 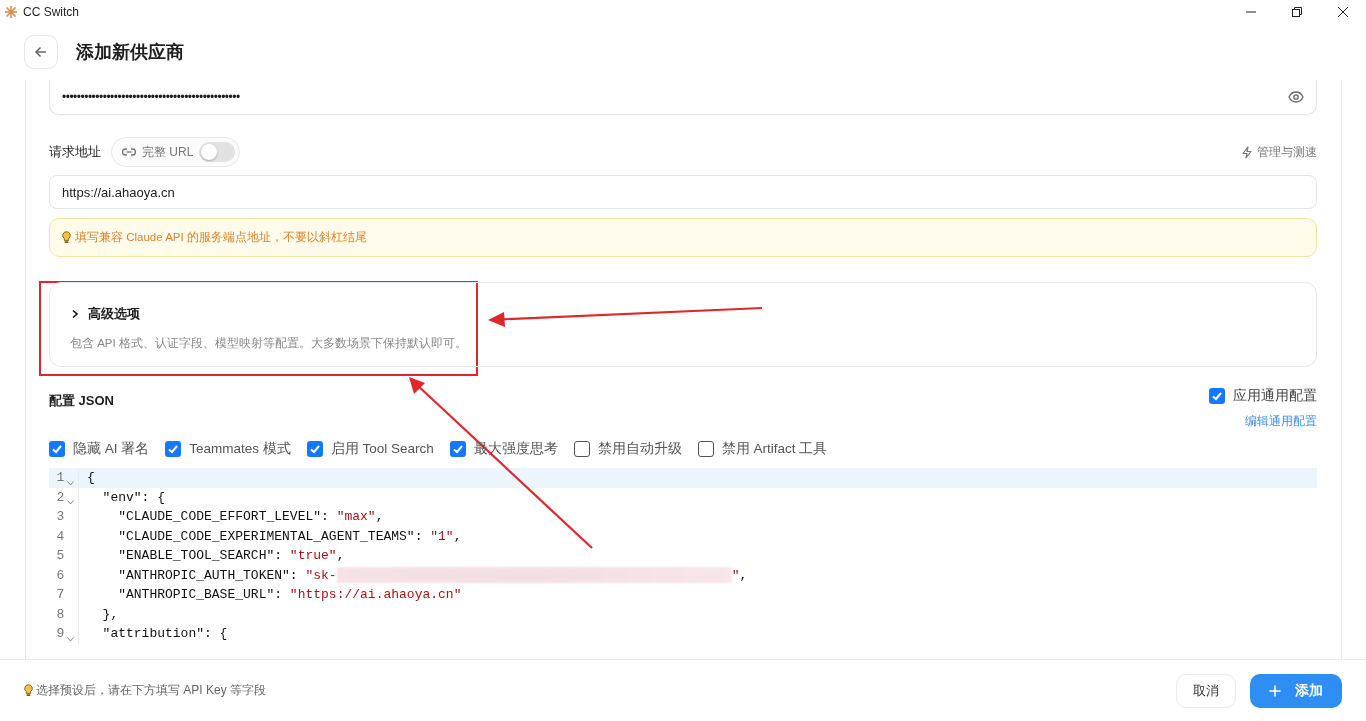 What do you see at coordinates (683, 192) in the screenshot?
I see `url-field: https://ai.ahaoya.cn` at bounding box center [683, 192].